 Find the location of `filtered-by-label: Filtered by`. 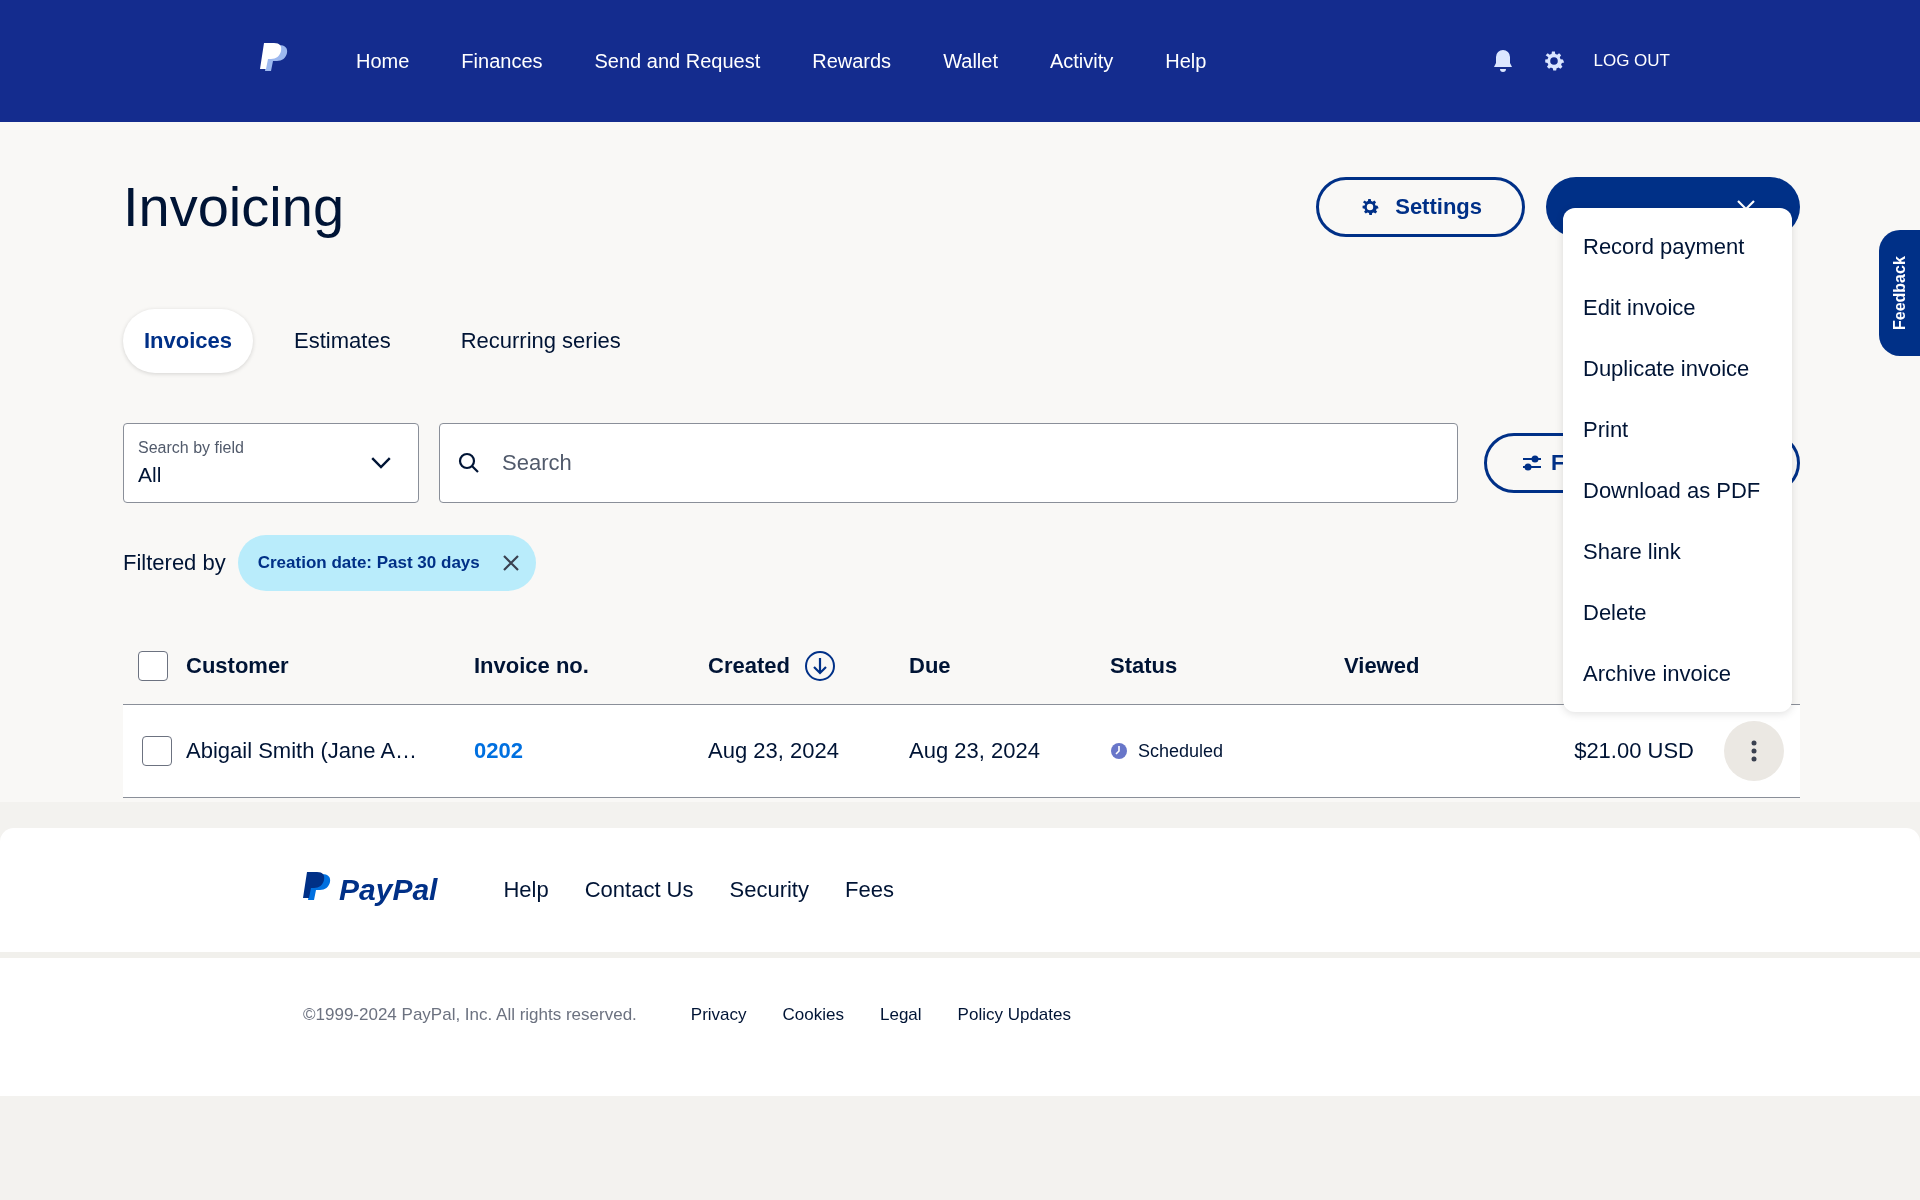

filtered-by-label: Filtered by is located at coordinates (174, 563).